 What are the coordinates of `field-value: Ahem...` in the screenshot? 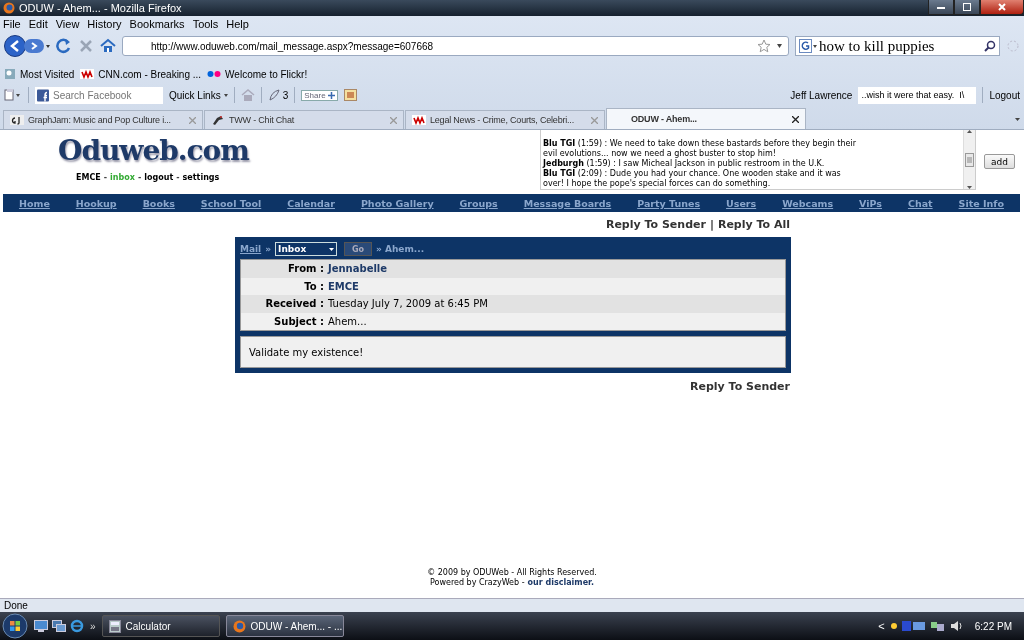 It's located at (347, 321).